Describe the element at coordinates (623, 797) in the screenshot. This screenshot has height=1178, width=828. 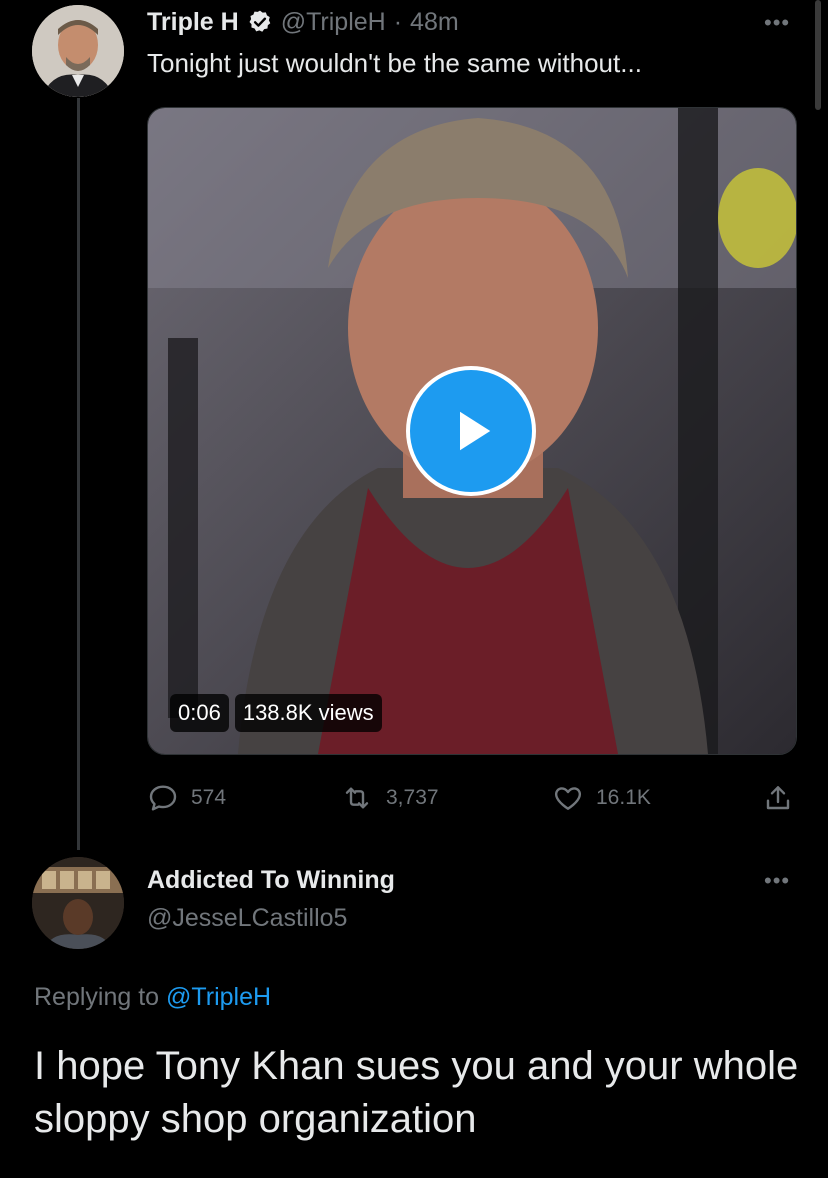
I see `like-count: 16.1K` at that location.